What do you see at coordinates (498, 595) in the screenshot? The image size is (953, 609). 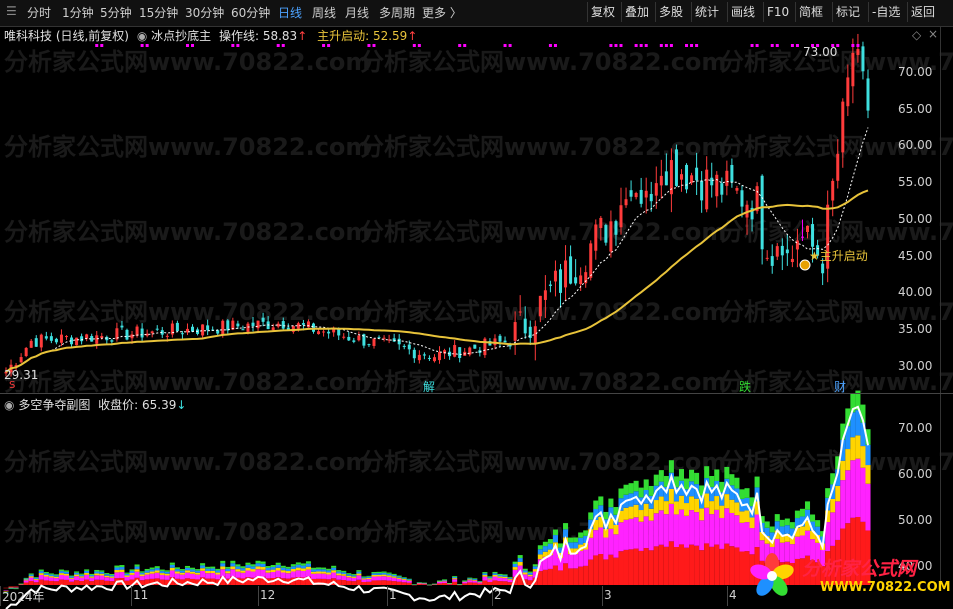 I see `x-tick: 2` at bounding box center [498, 595].